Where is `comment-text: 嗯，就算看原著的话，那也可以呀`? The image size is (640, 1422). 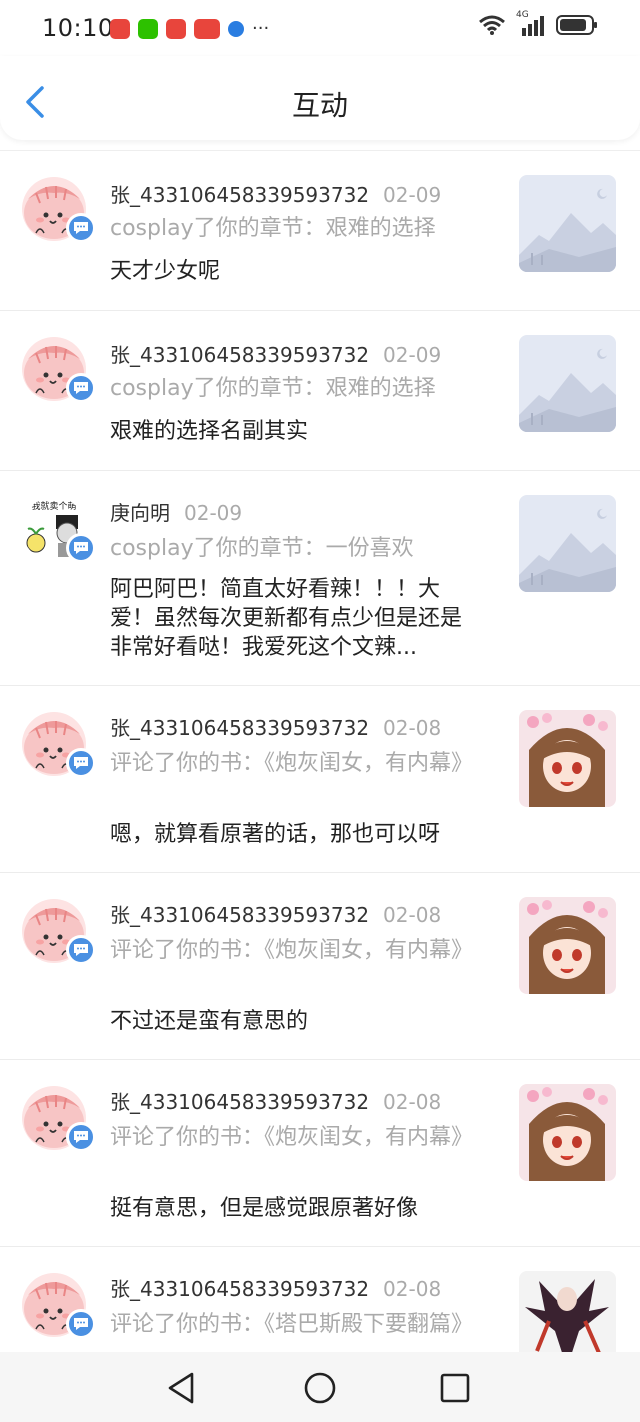 comment-text: 嗯，就算看原著的话，那也可以呀 is located at coordinates (295, 834).